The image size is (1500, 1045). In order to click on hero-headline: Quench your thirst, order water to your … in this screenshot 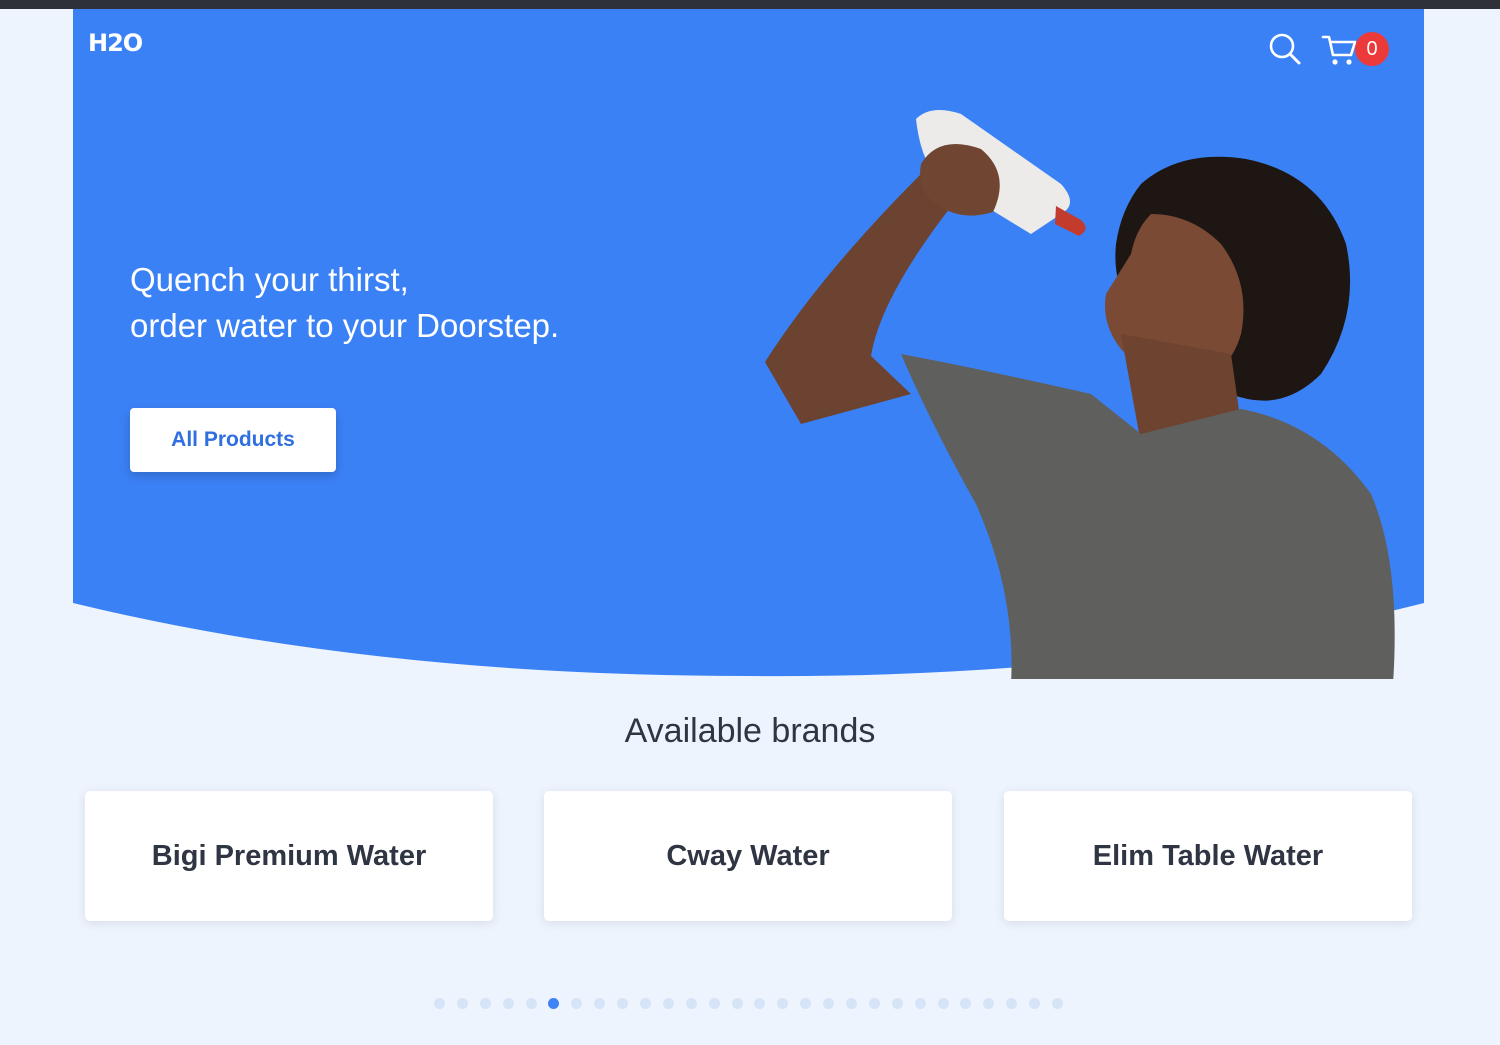, I will do `click(344, 303)`.